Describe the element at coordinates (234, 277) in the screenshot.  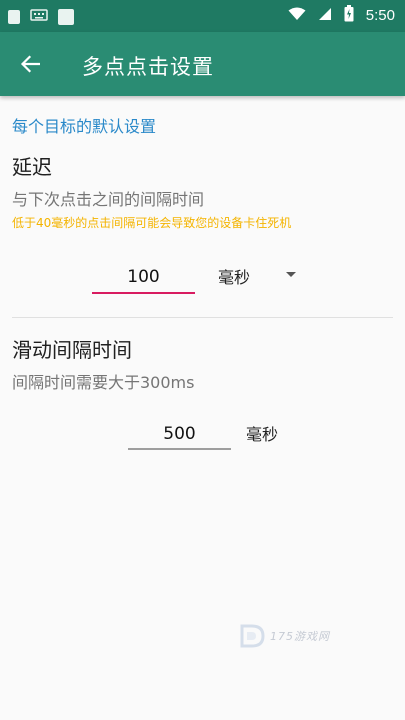
I see `delay-unit-label: 毫秒` at that location.